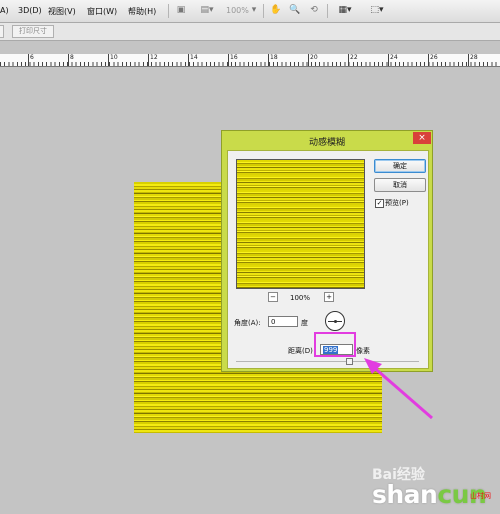 The height and width of the screenshot is (514, 500). I want to click on rotate-view-icon: ⟲, so click(314, 10).